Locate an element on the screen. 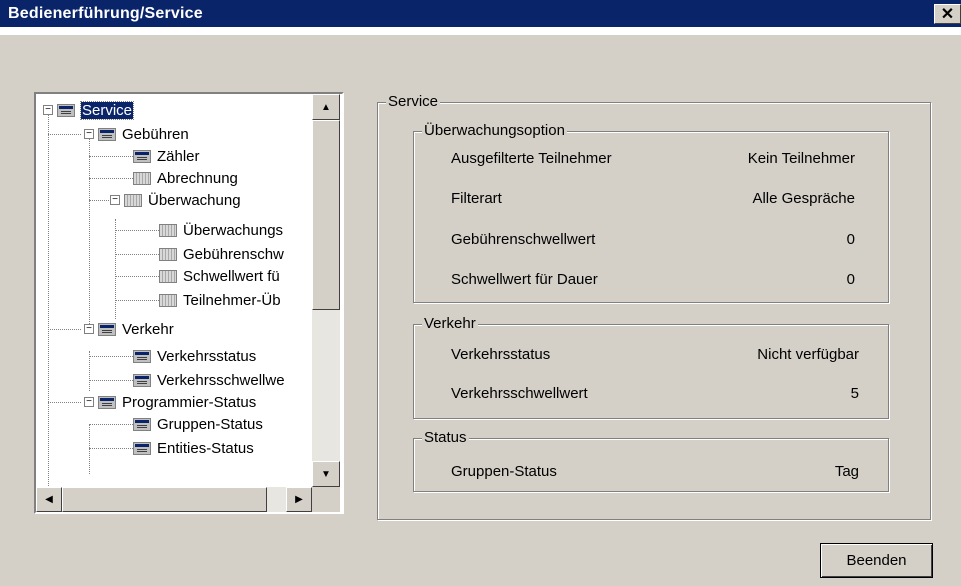 This screenshot has height=586, width=961. tree-item-label: Gebühren is located at coordinates (155, 134).